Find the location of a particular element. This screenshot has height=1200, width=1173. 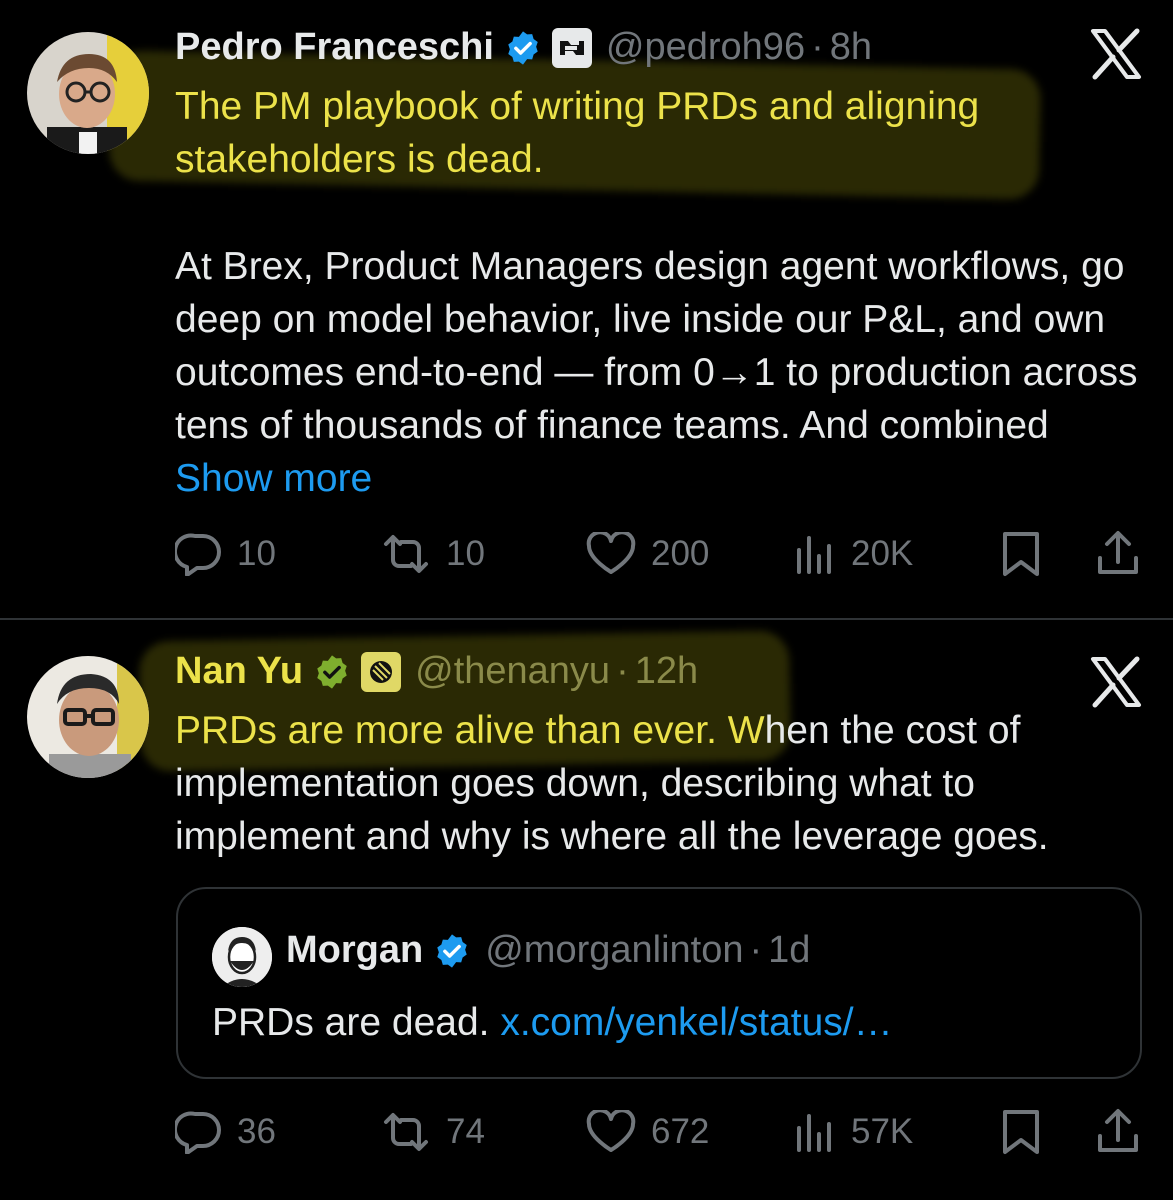

repost-count: 10 is located at coordinates (465, 553).